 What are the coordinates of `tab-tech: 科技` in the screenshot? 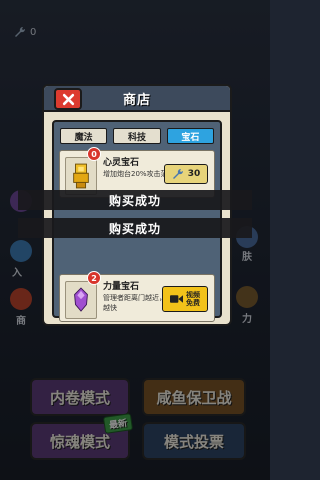 It's located at (137, 136).